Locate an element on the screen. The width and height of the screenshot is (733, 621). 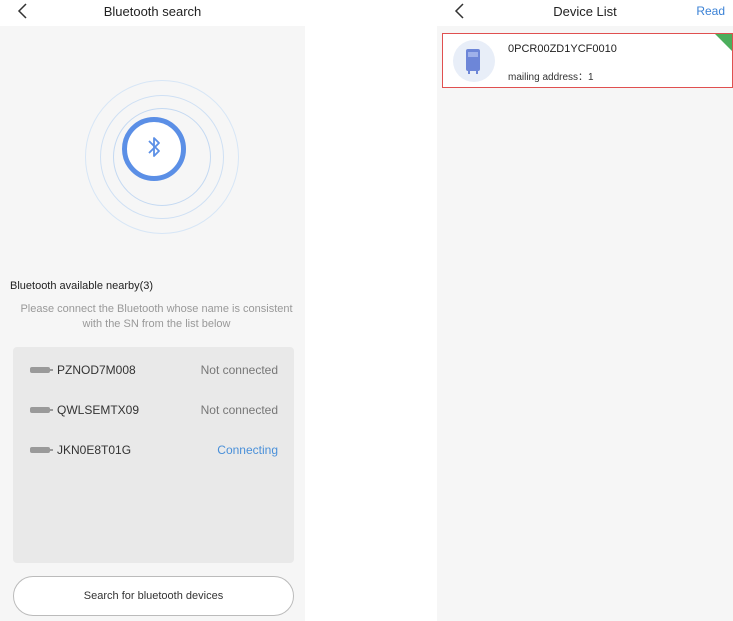
search-bluetooth-button: Search for bluetooth devices is located at coordinates (153, 596).